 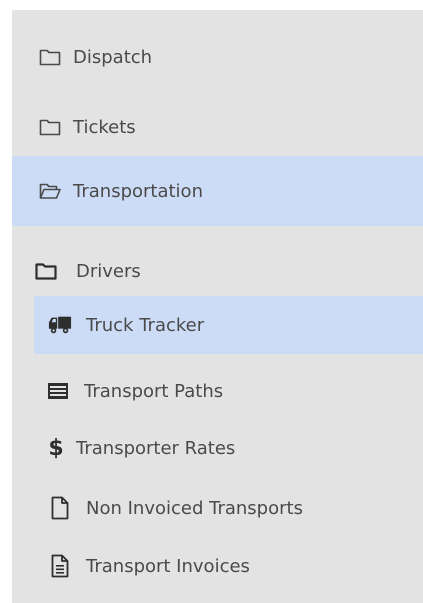 I want to click on sidebar-item-tickets: Tickets, so click(x=217, y=127).